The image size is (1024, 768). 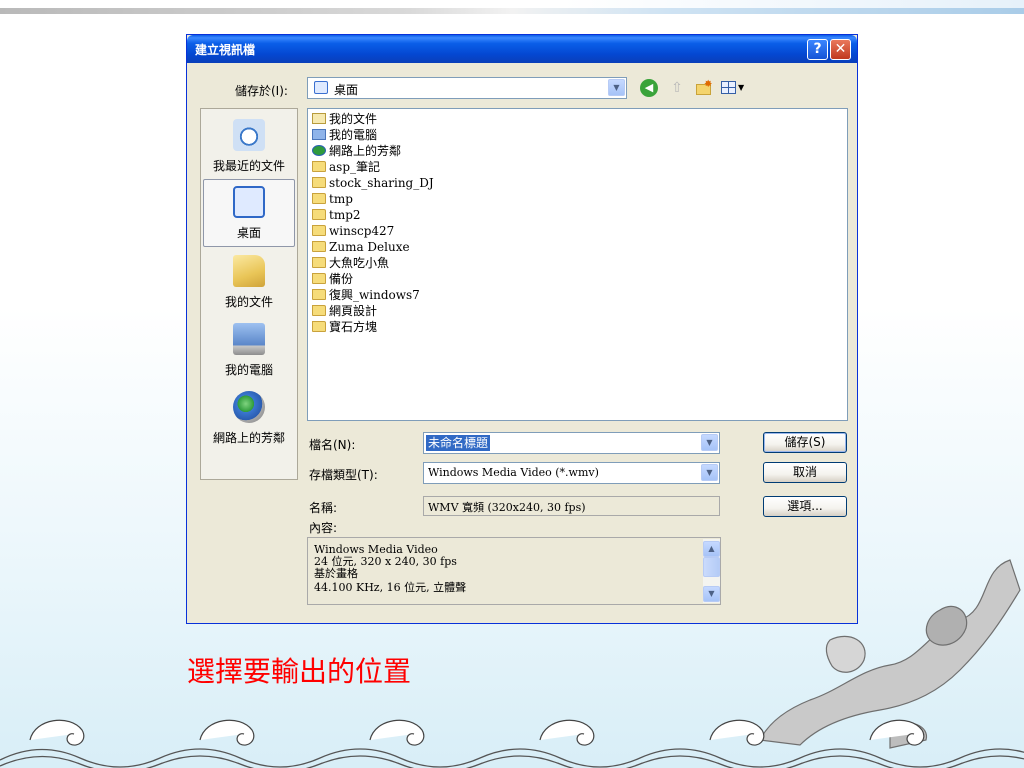 What do you see at coordinates (805, 472) in the screenshot?
I see `cancel-button: 取消` at bounding box center [805, 472].